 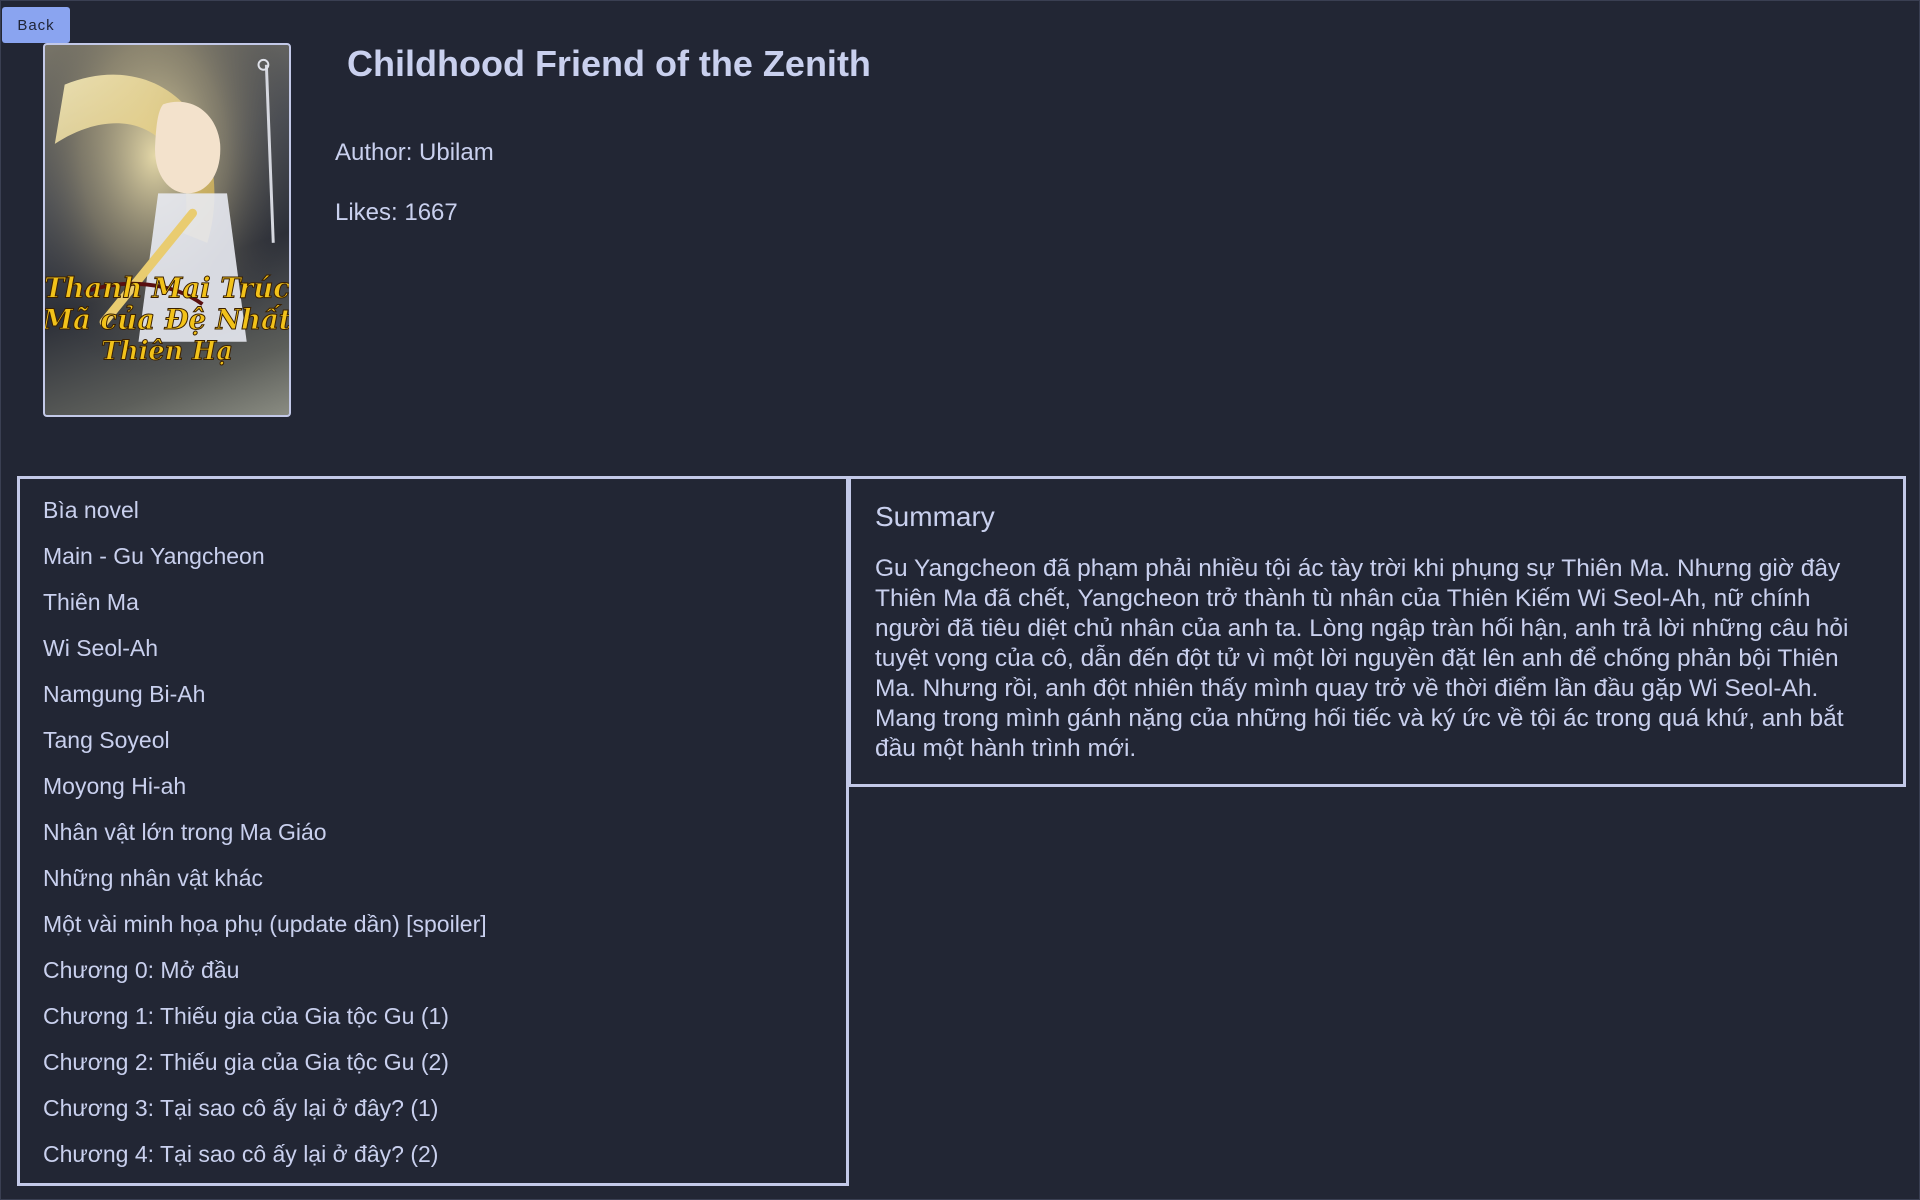 What do you see at coordinates (167, 319) in the screenshot?
I see `svg-text: Mã của Đệ Nhất` at bounding box center [167, 319].